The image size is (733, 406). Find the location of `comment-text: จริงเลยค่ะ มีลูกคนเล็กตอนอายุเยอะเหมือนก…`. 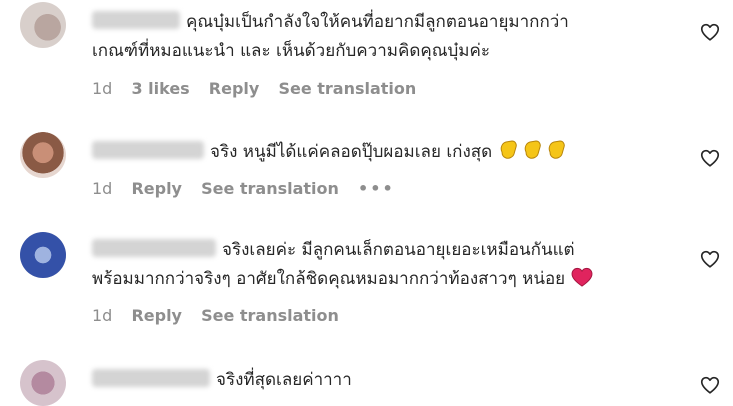

comment-text: จริงเลยค่ะ มีลูกคนเล็กตอนอายุเยอะเหมือนก… is located at coordinates (377, 265).